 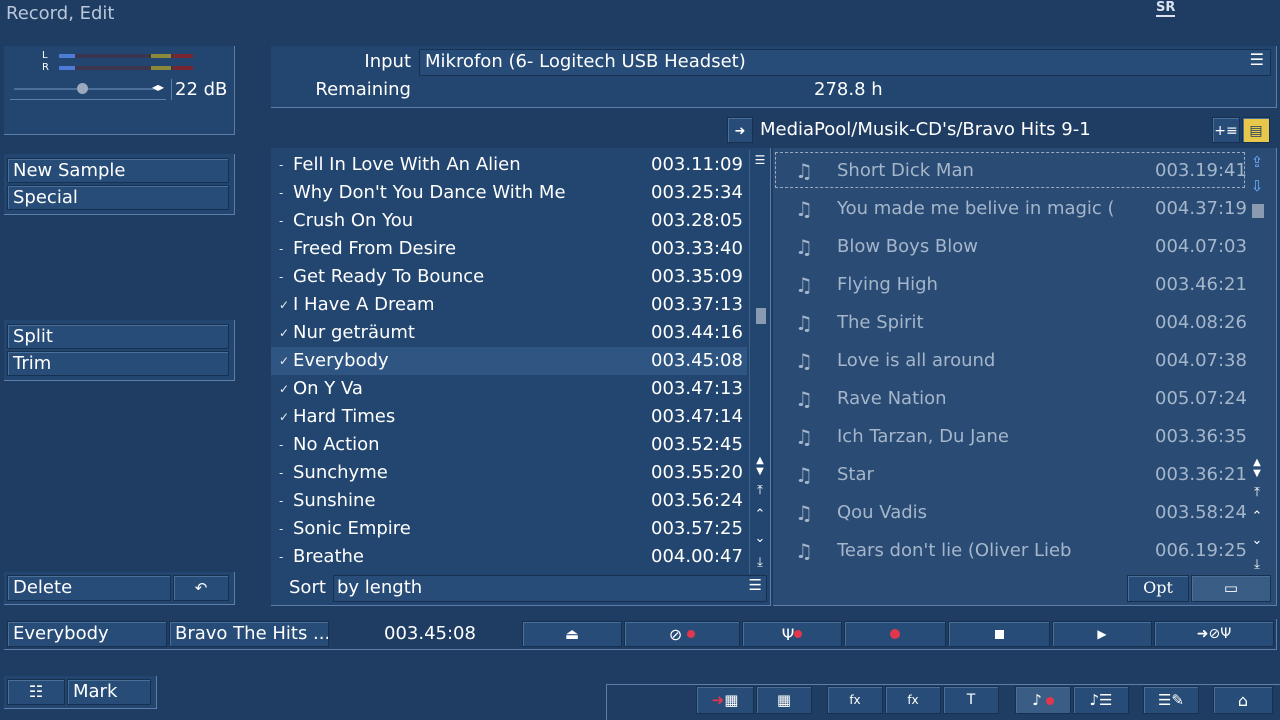 I want to click on mark-button: Mark, so click(x=109, y=692).